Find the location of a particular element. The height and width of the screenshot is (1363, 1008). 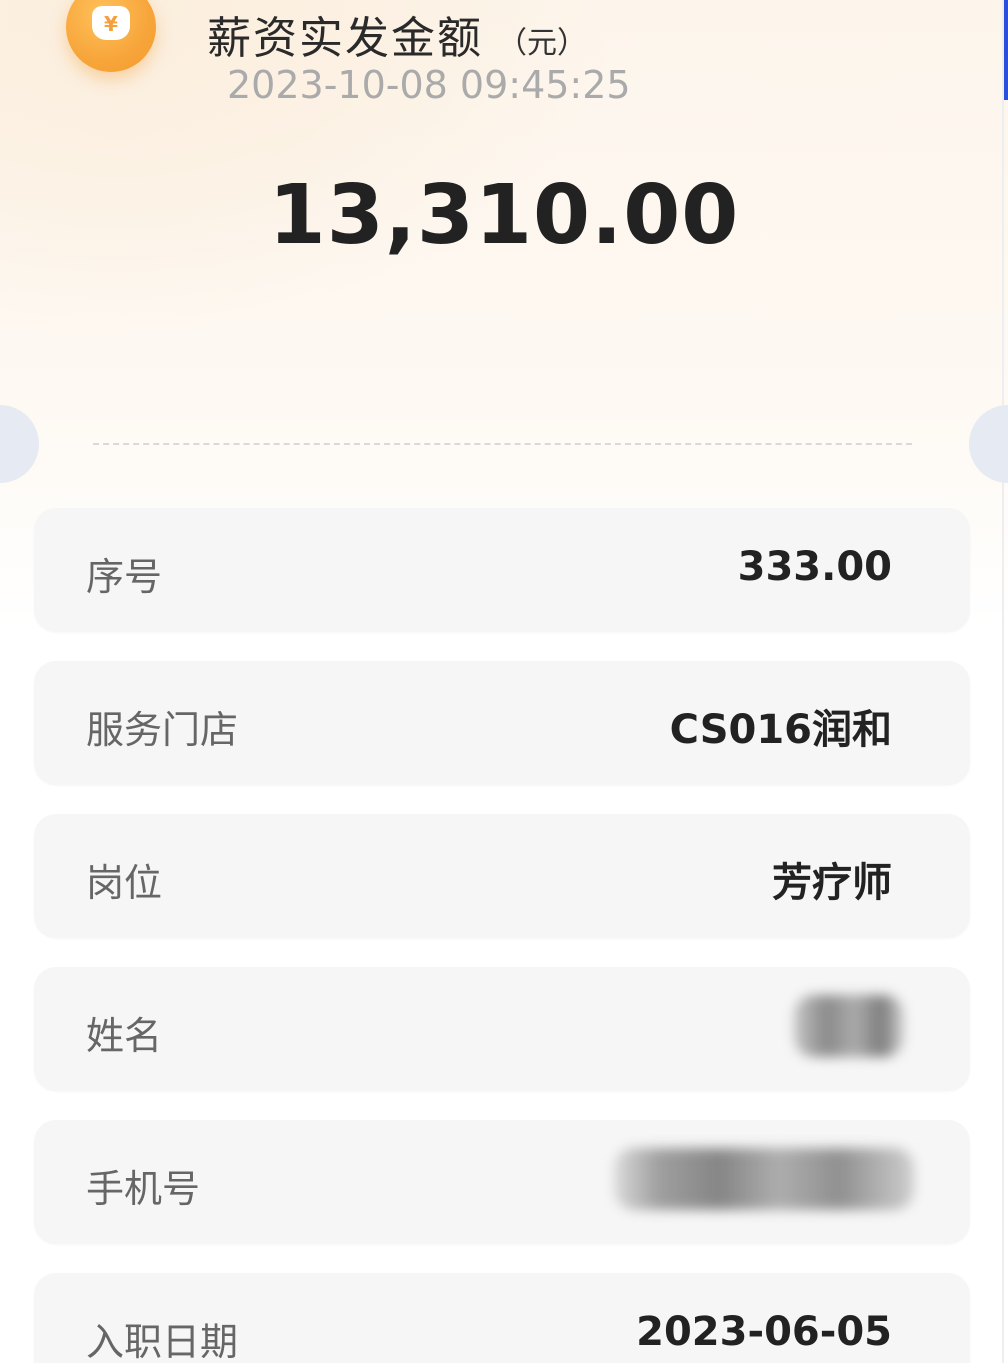

ticket-notch-right is located at coordinates (988, 444).